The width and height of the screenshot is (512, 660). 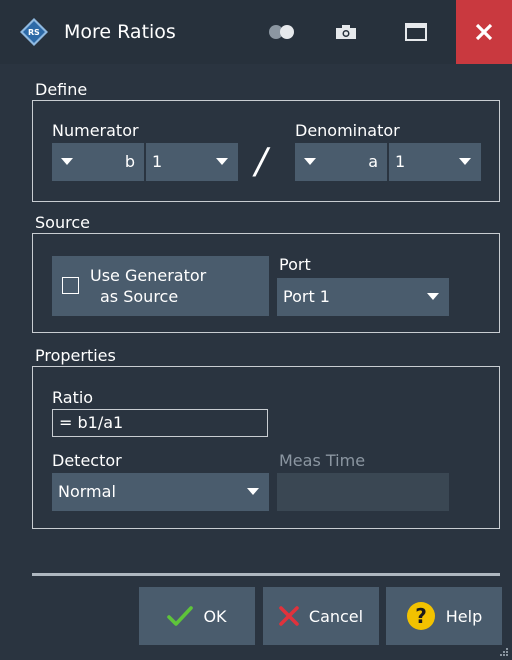 What do you see at coordinates (295, 264) in the screenshot?
I see `port-label: Port` at bounding box center [295, 264].